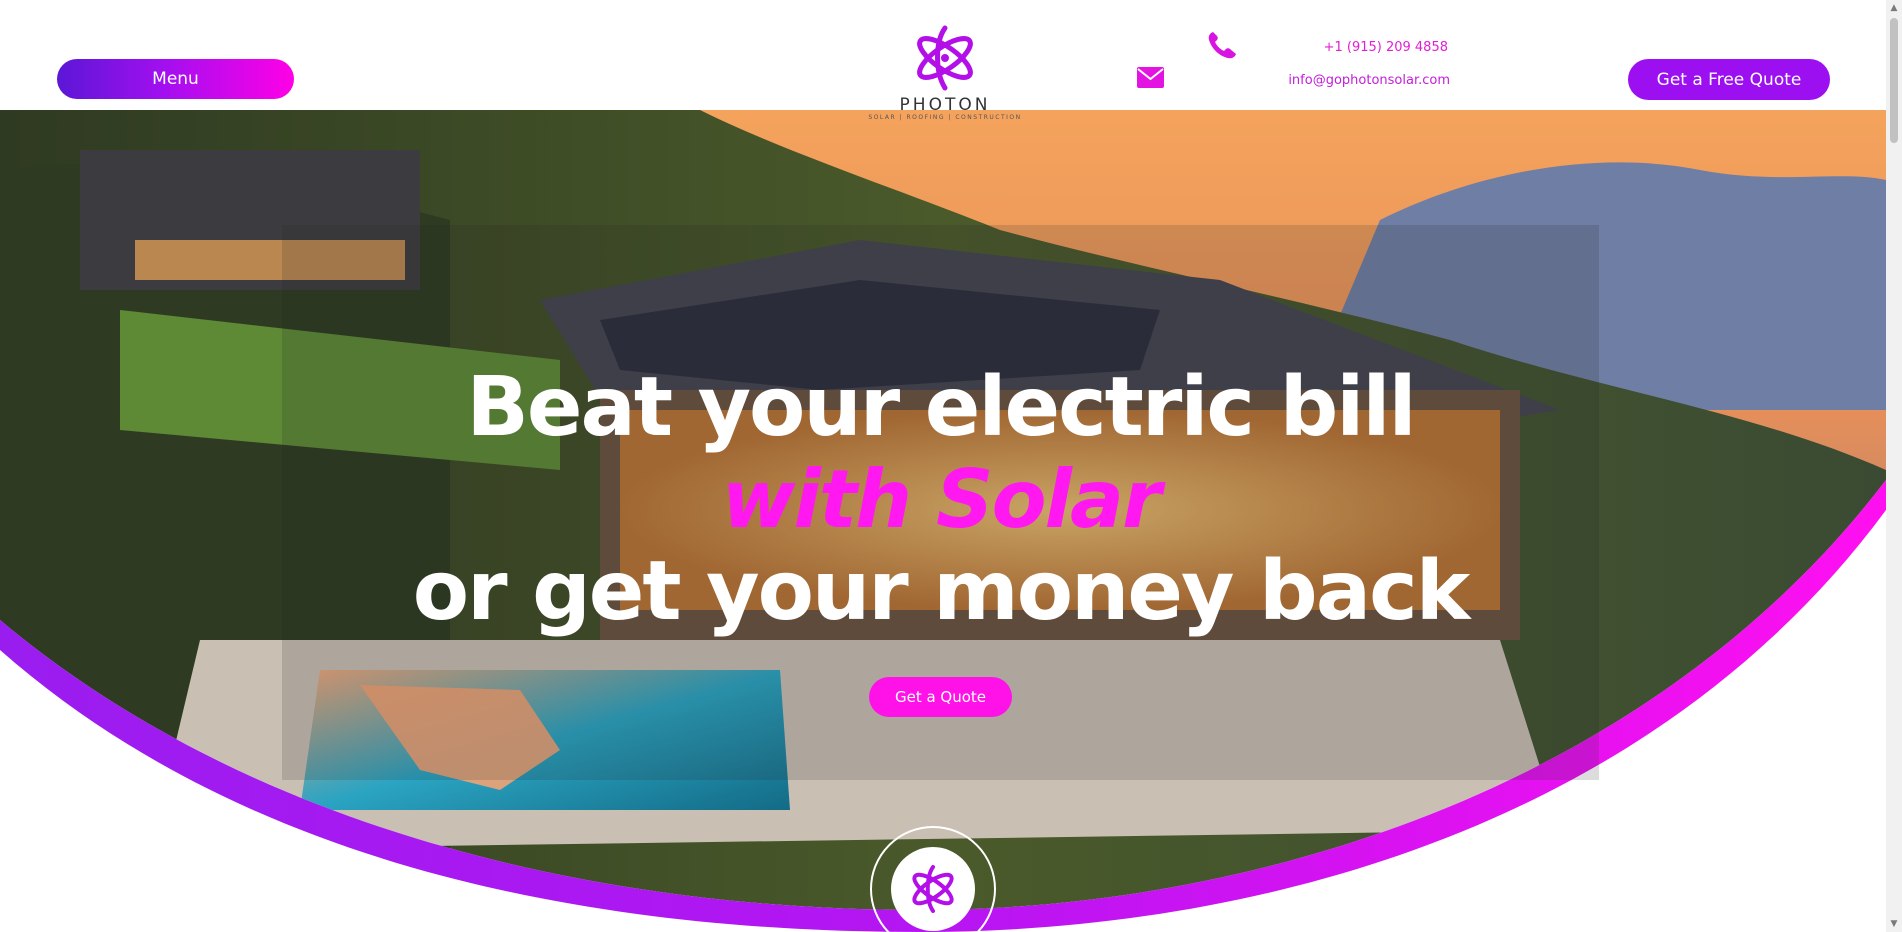 This screenshot has height=932, width=1902. Describe the element at coordinates (1894, 80) in the screenshot. I see `scroll-thumb` at that location.